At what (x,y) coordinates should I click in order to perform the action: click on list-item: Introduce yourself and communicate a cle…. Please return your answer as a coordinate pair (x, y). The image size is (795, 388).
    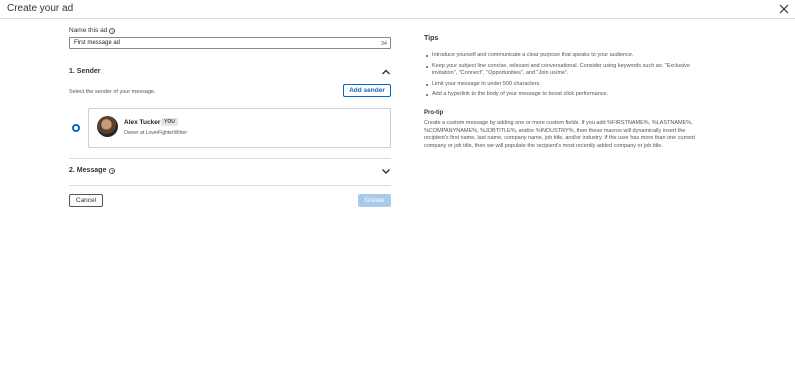
    Looking at the image, I should click on (569, 56).